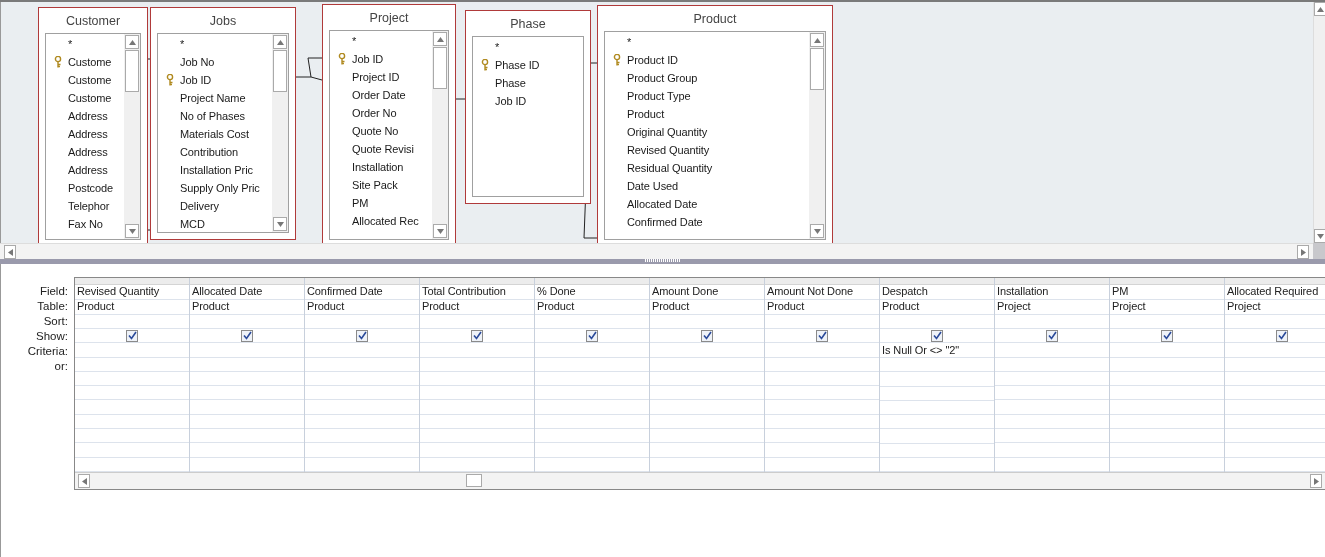  I want to click on field-name: Product Group, so click(662, 78).